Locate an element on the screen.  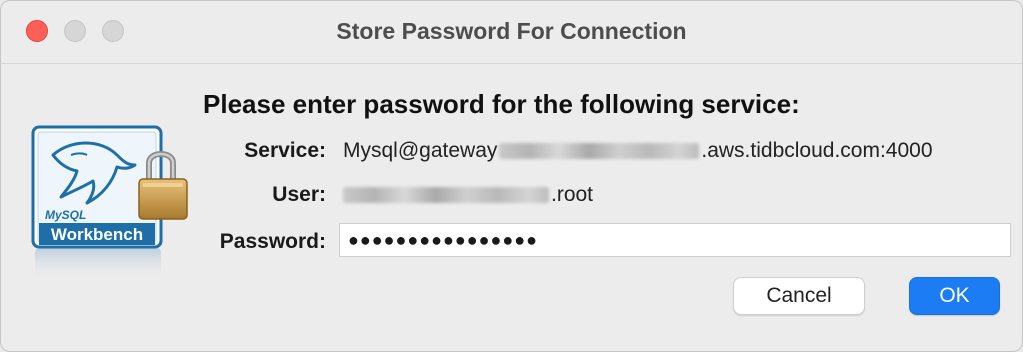
ok-button: OK is located at coordinates (954, 296).